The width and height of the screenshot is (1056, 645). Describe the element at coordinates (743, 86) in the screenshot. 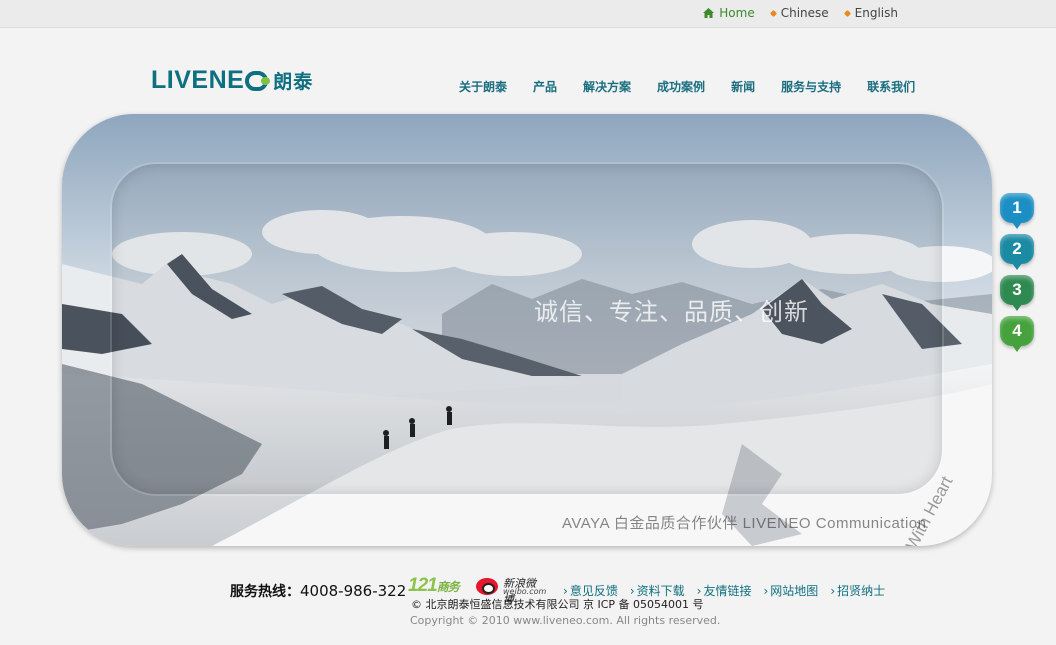

I see `nav-news: 新闻` at that location.